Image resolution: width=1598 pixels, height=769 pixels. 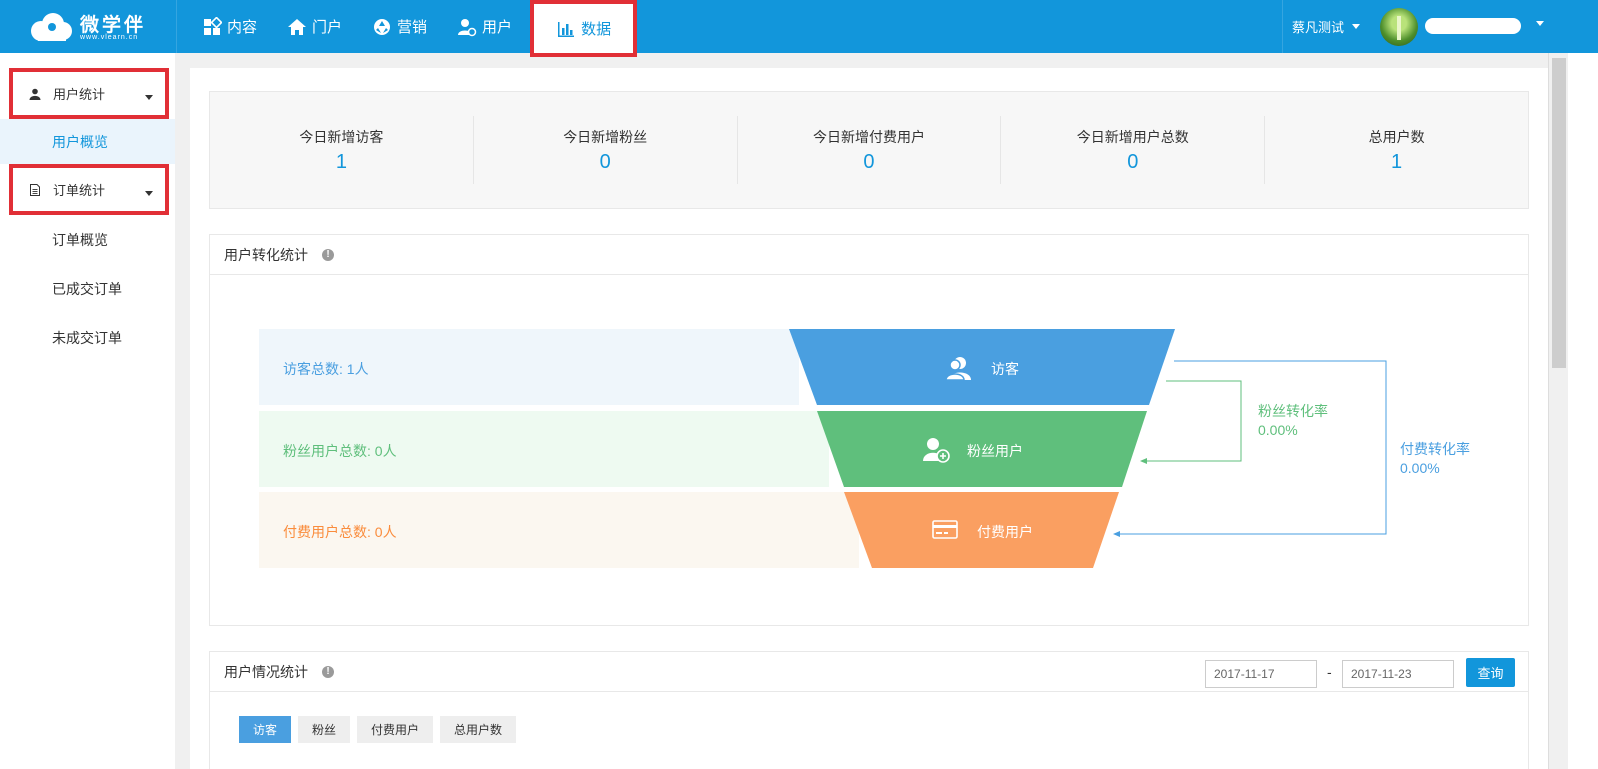 What do you see at coordinates (35, 94) in the screenshot?
I see `user-icon` at bounding box center [35, 94].